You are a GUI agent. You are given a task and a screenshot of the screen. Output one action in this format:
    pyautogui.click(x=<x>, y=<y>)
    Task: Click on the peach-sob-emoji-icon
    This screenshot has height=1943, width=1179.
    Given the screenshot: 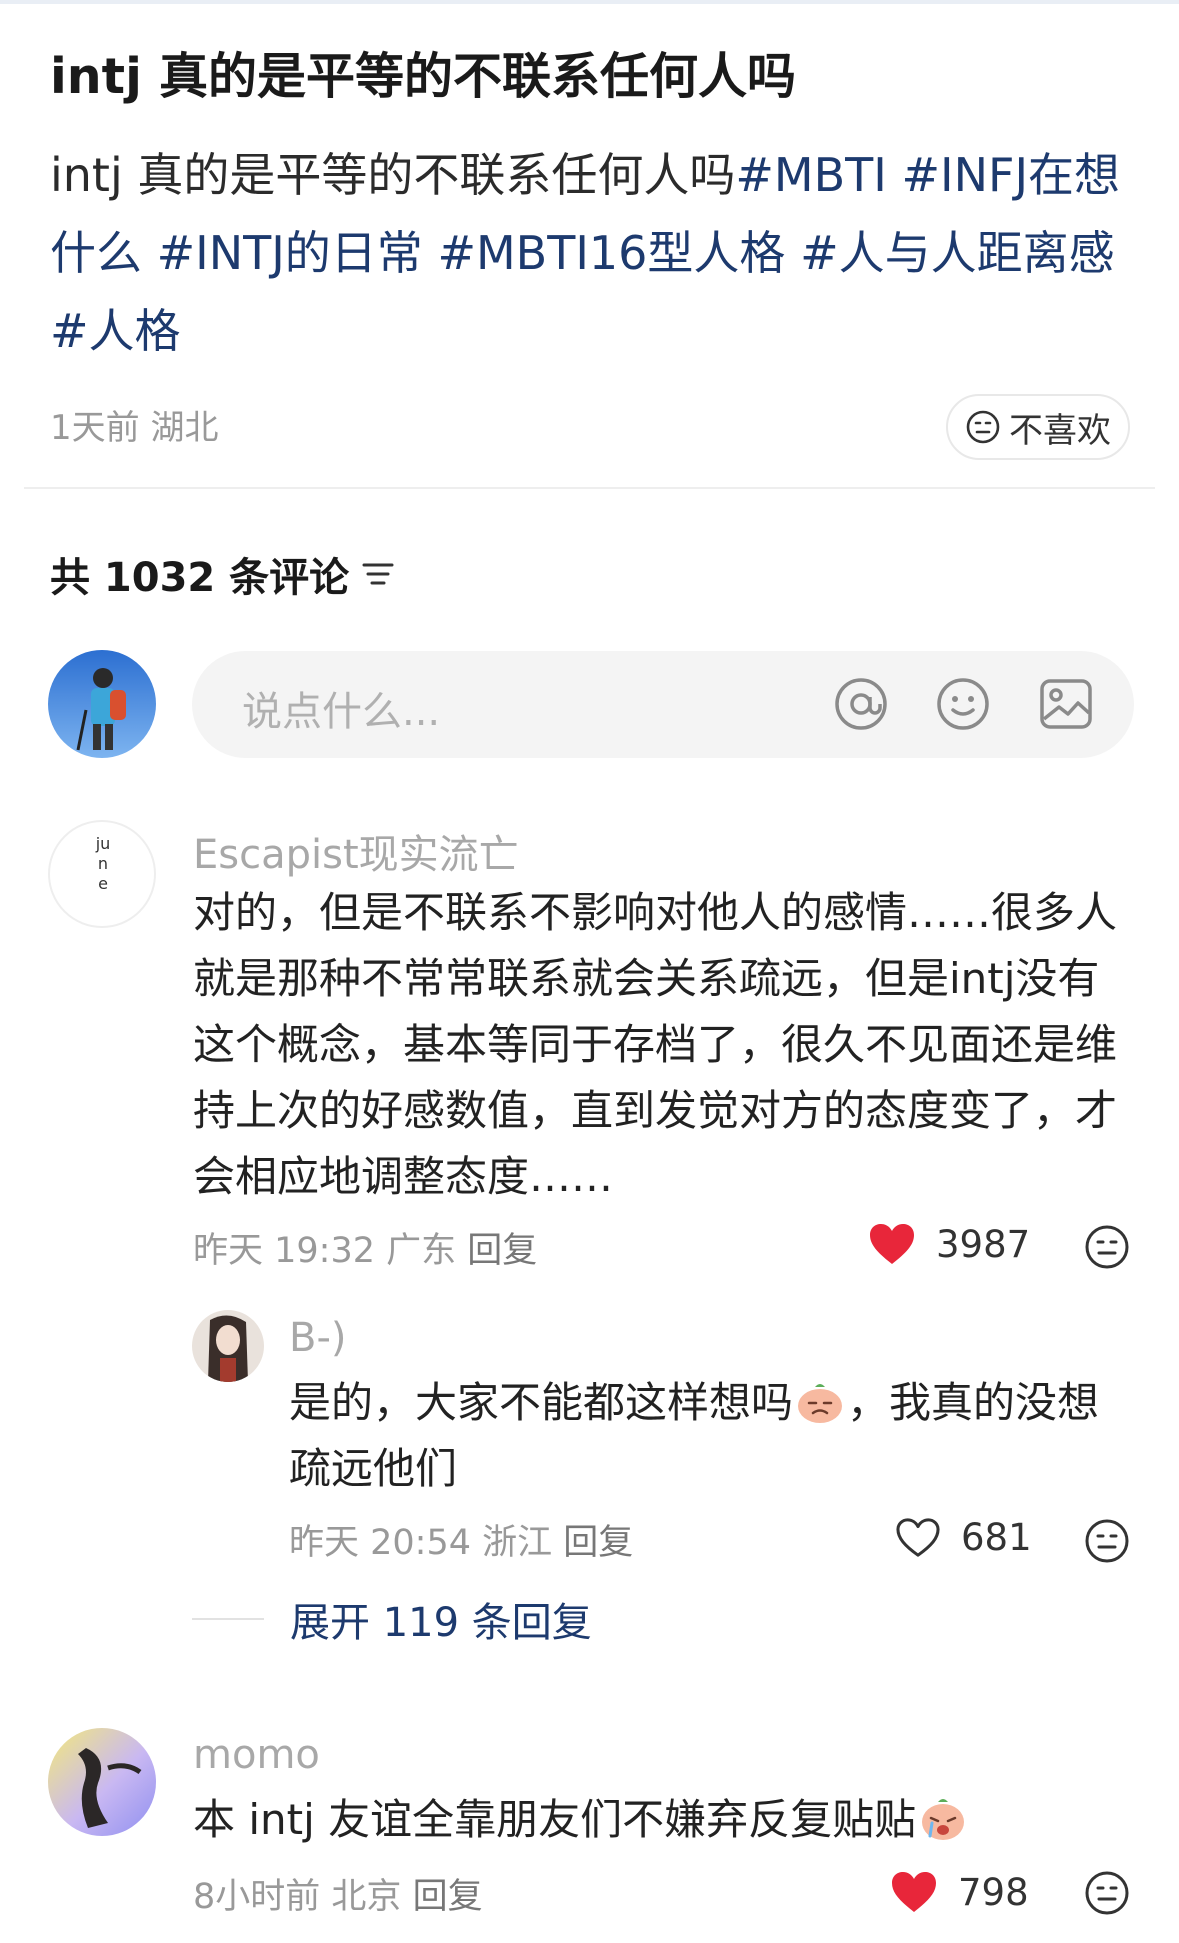 What is the action you would take?
    pyautogui.click(x=820, y=1403)
    